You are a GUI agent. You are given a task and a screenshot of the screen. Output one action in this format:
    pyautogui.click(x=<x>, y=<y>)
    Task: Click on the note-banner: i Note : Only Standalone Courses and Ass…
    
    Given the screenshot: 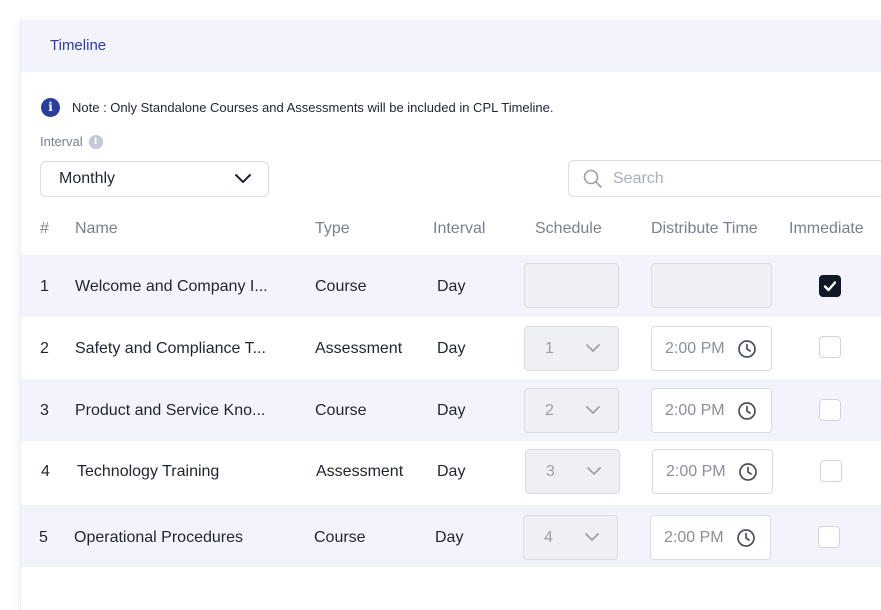 What is the action you would take?
    pyautogui.click(x=297, y=107)
    